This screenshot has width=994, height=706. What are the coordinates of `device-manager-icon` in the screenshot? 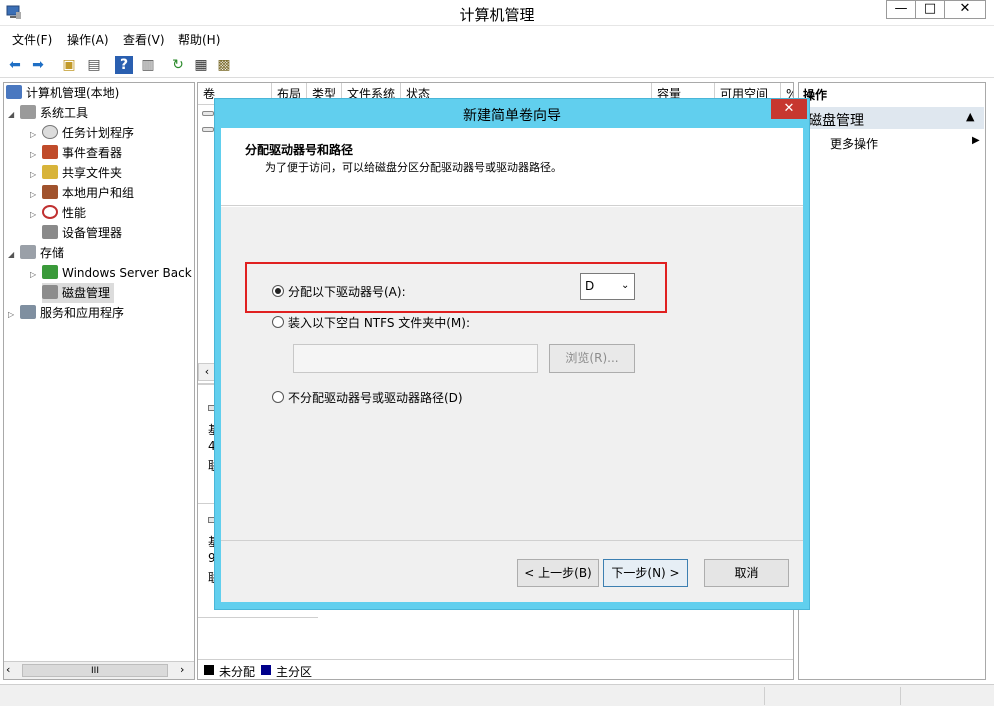 It's located at (50, 232).